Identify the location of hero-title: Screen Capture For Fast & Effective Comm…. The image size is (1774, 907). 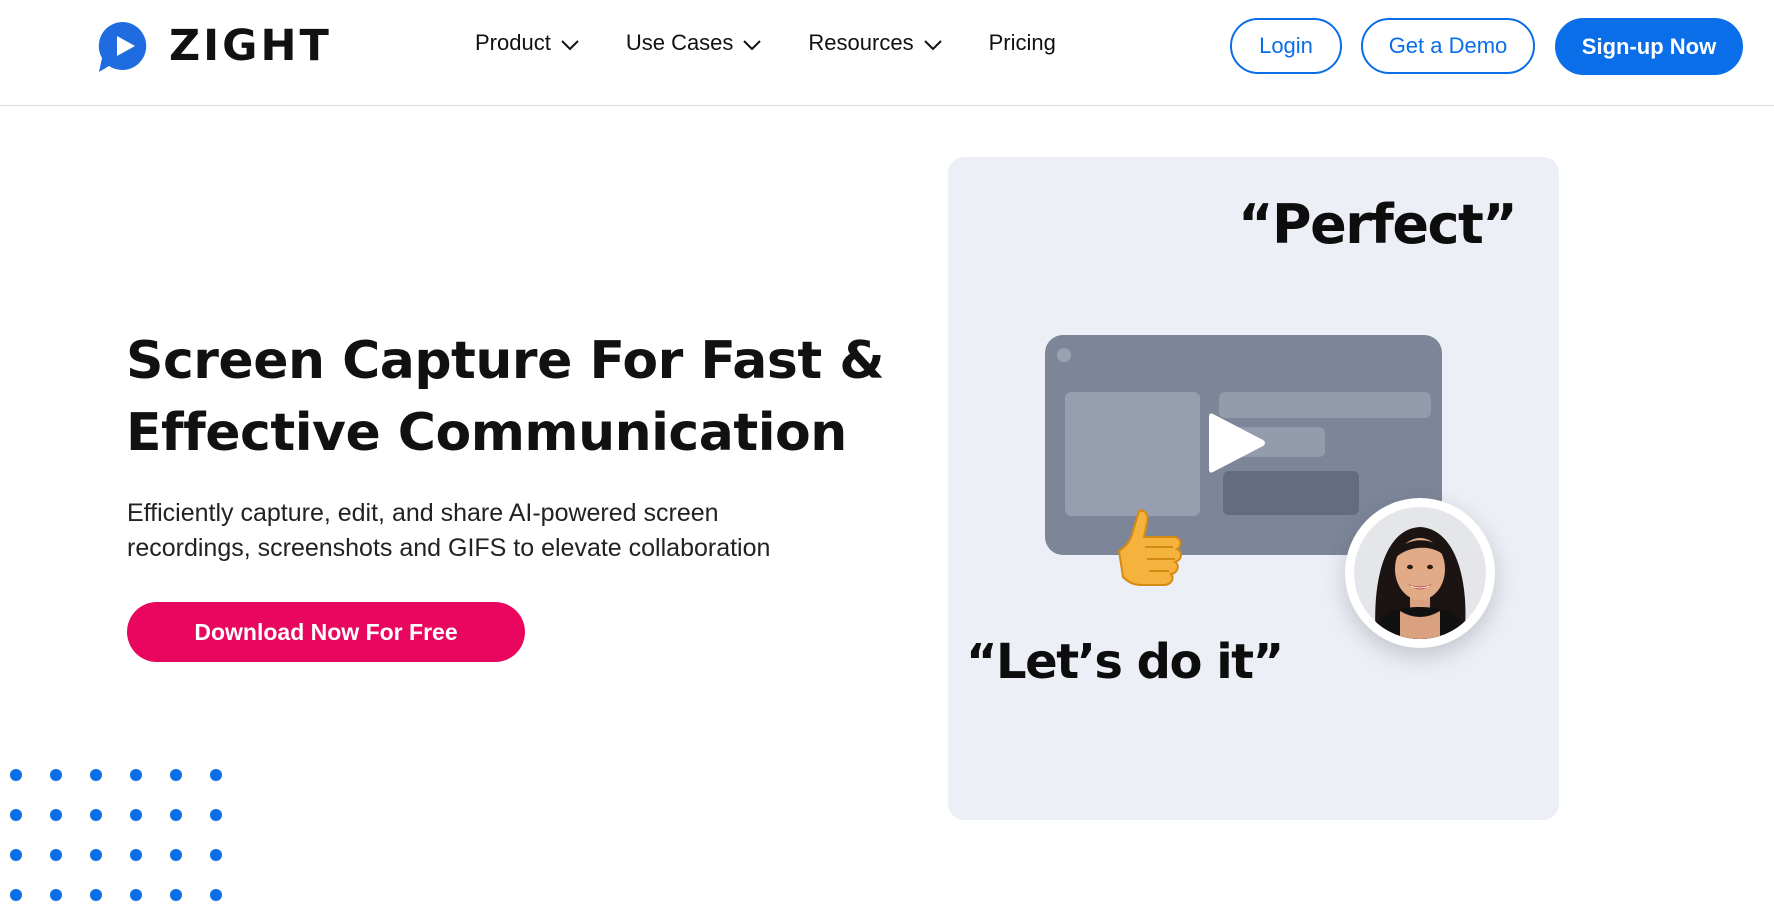
(506, 397).